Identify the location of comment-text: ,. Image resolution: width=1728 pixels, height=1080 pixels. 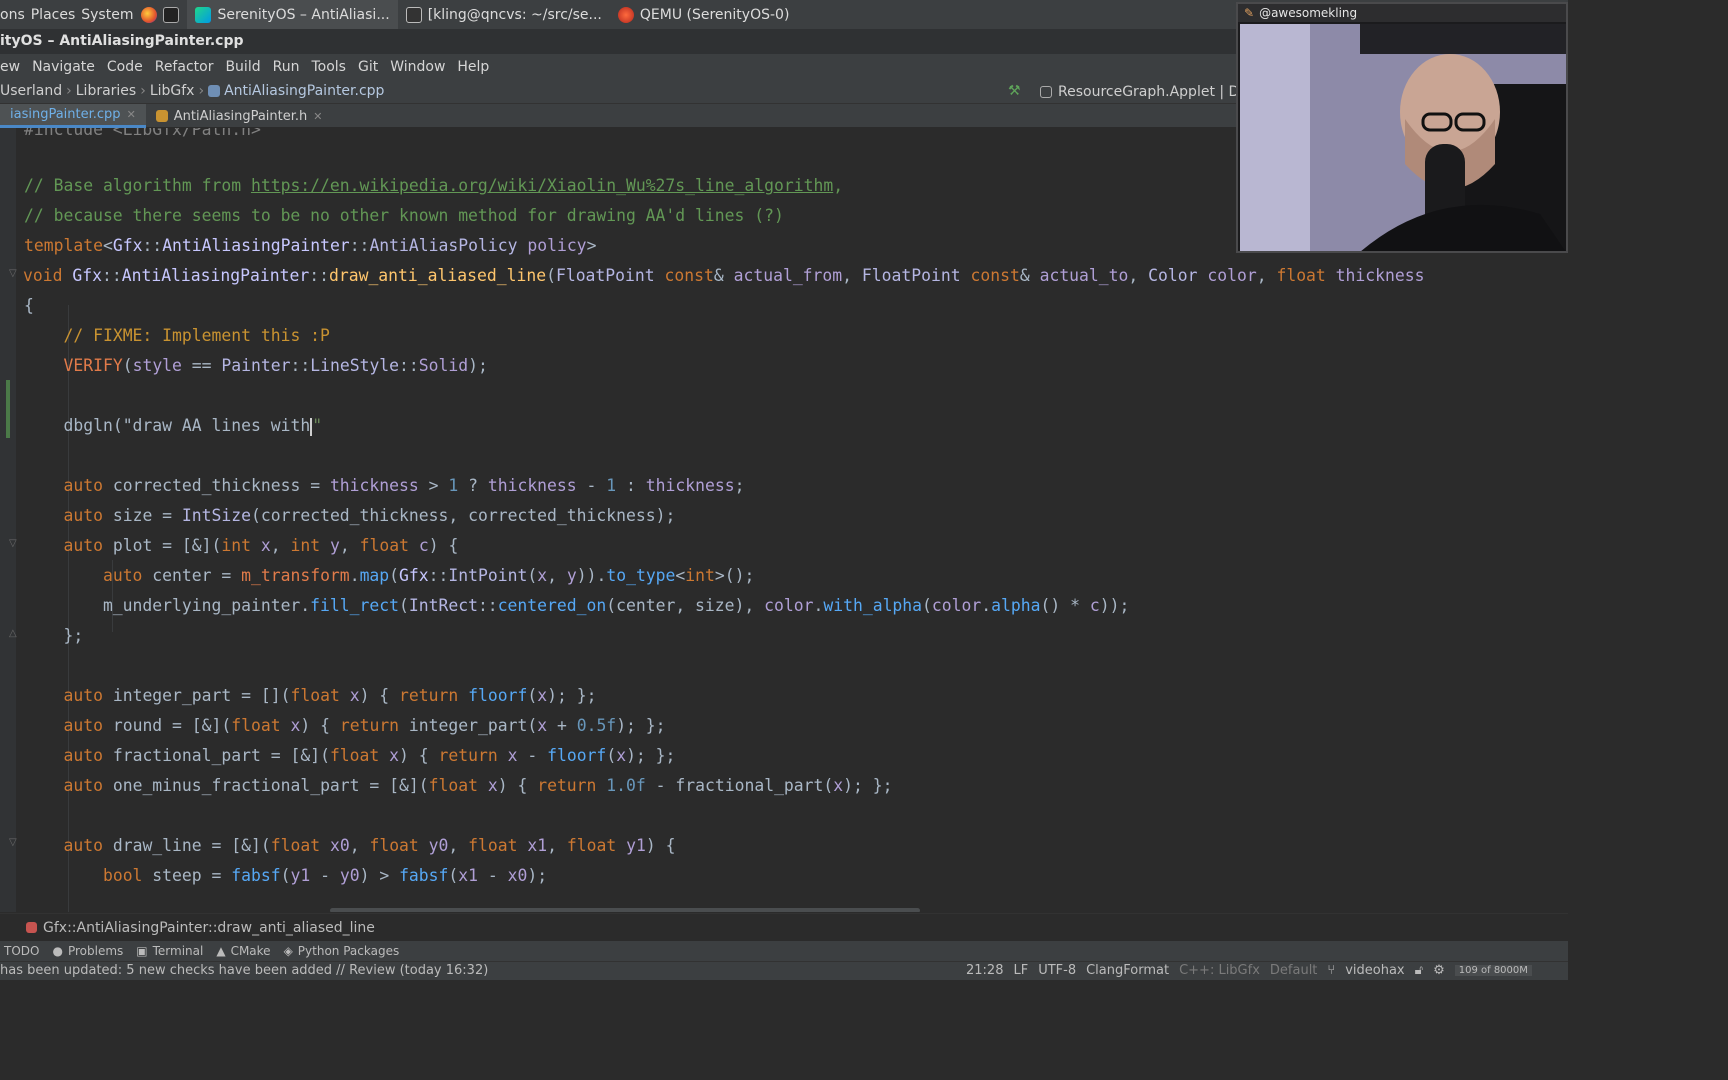
(838, 185).